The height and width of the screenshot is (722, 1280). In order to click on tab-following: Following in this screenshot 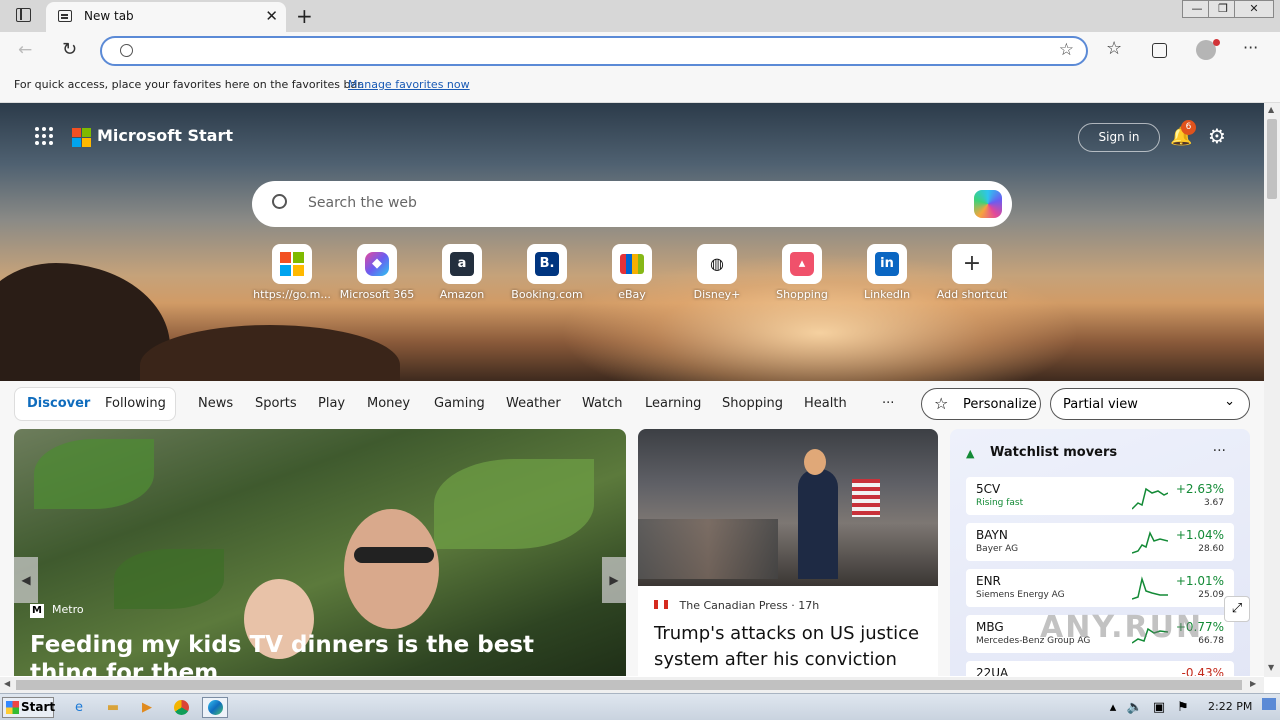, I will do `click(135, 403)`.